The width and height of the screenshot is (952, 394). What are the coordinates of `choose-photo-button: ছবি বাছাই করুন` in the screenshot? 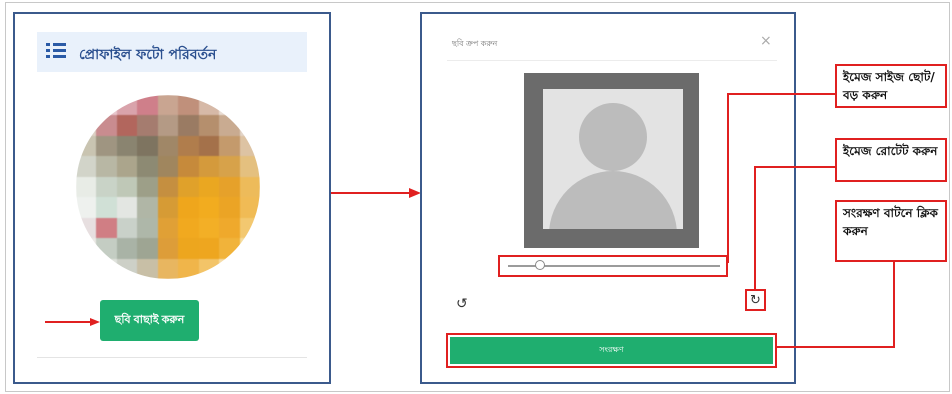 It's located at (149, 320).